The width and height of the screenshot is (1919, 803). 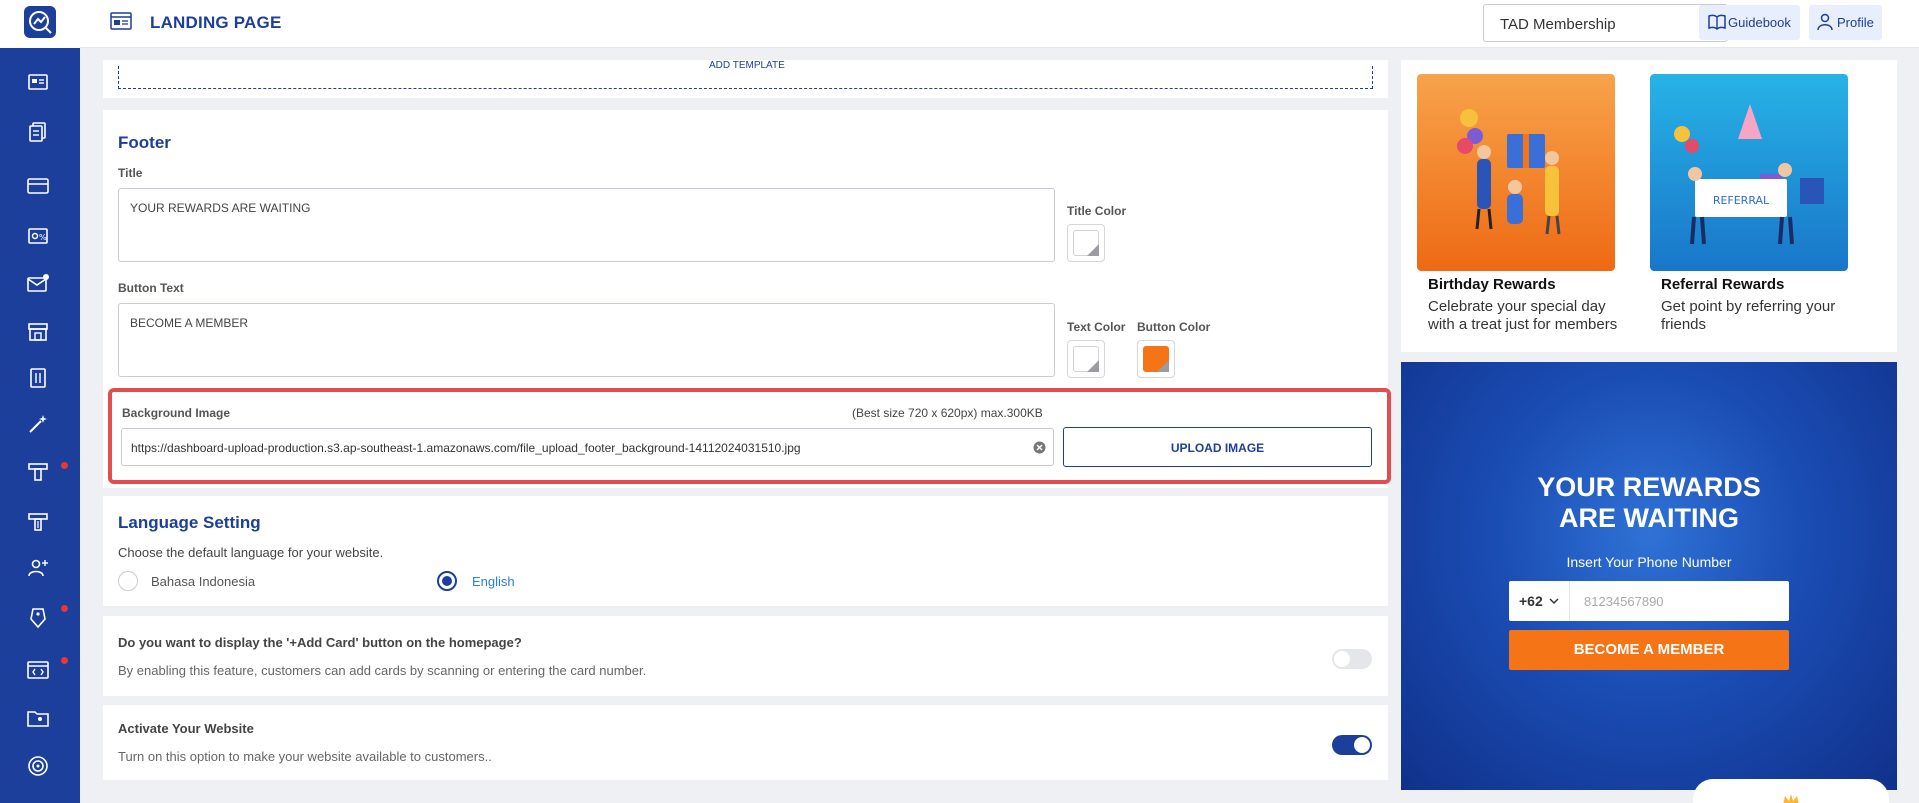 What do you see at coordinates (38, 424) in the screenshot?
I see `magic-wand-icon` at bounding box center [38, 424].